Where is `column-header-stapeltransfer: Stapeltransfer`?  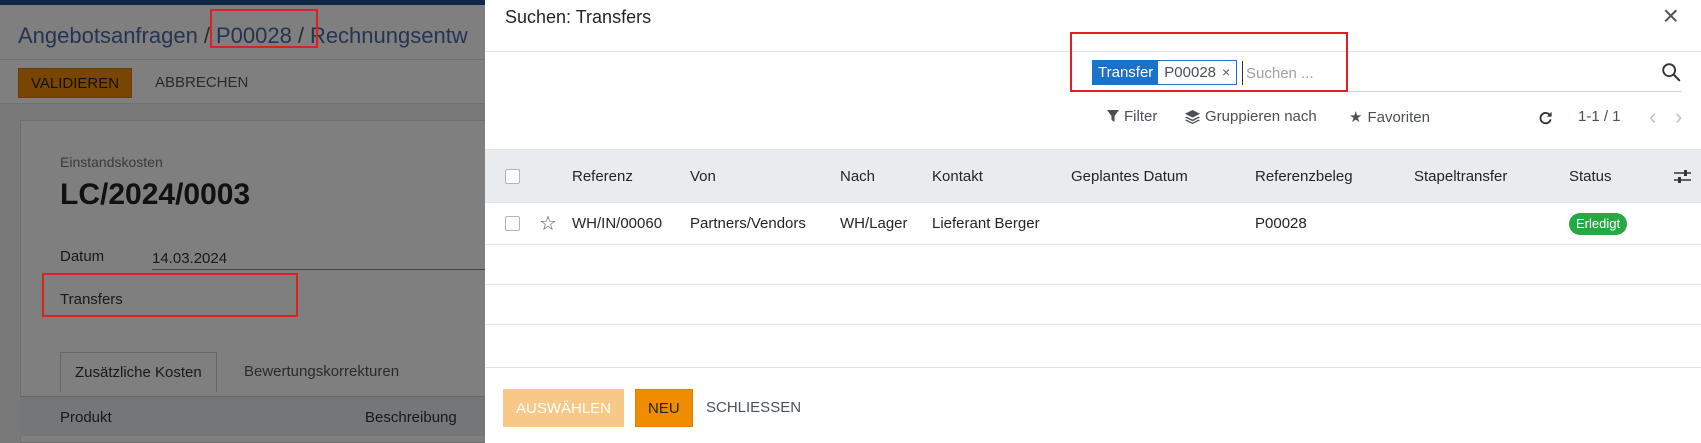
column-header-stapeltransfer: Stapeltransfer is located at coordinates (1460, 176).